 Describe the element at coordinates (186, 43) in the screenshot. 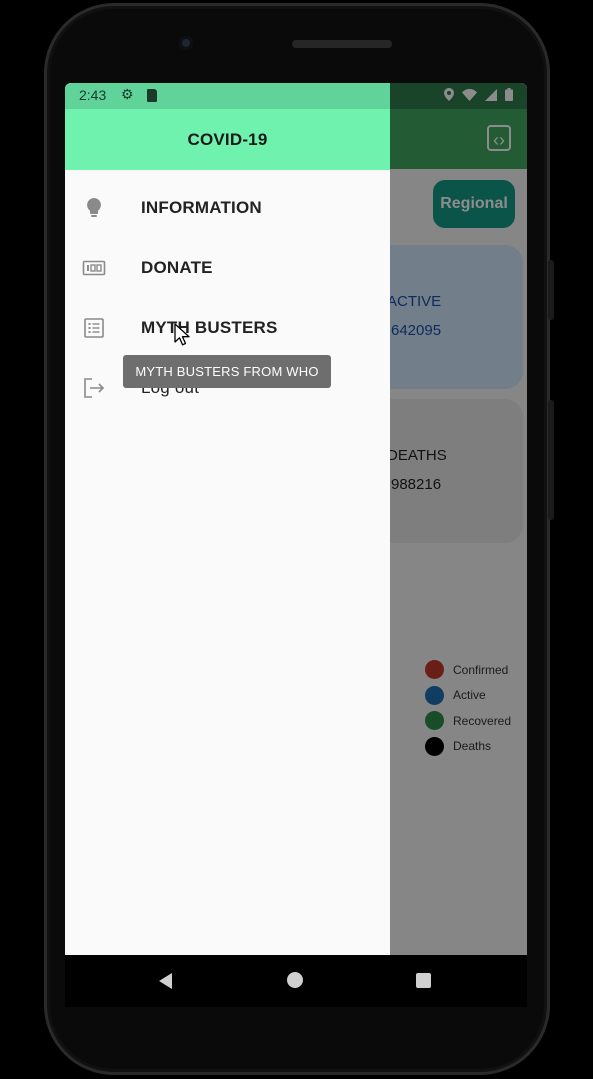

I see `front-camera` at that location.